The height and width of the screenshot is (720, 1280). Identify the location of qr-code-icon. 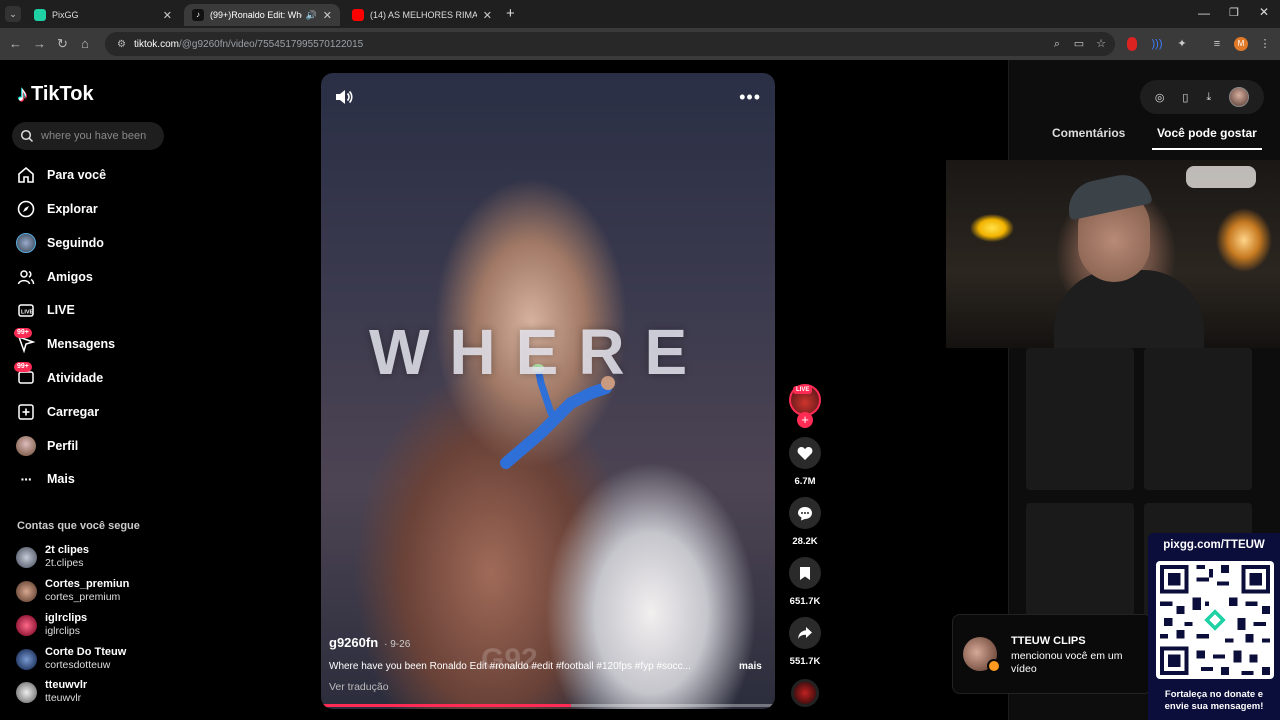
(1215, 620).